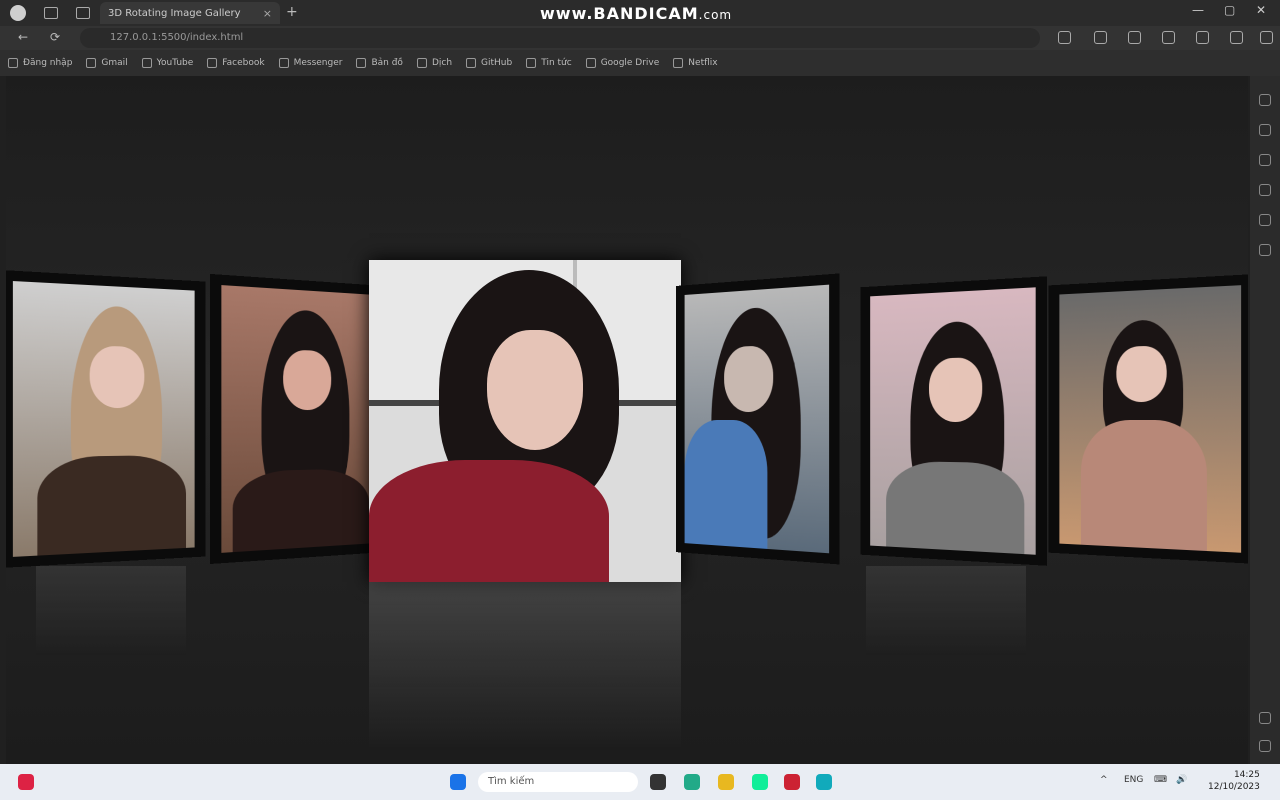 Image resolution: width=1280 pixels, height=800 pixels. What do you see at coordinates (26, 782) in the screenshot?
I see `weather-icon` at bounding box center [26, 782].